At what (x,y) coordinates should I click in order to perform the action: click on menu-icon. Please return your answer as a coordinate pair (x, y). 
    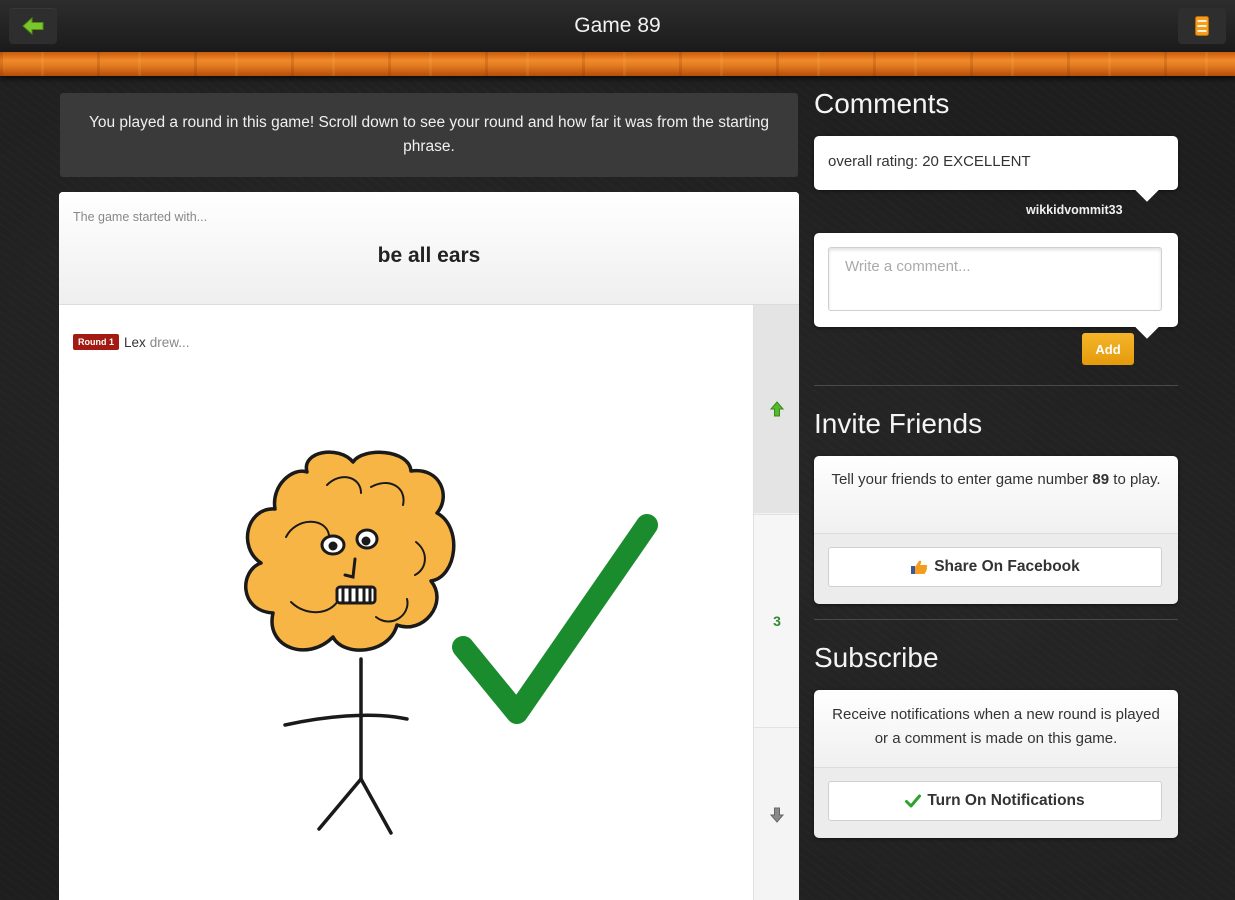
    Looking at the image, I should click on (1202, 26).